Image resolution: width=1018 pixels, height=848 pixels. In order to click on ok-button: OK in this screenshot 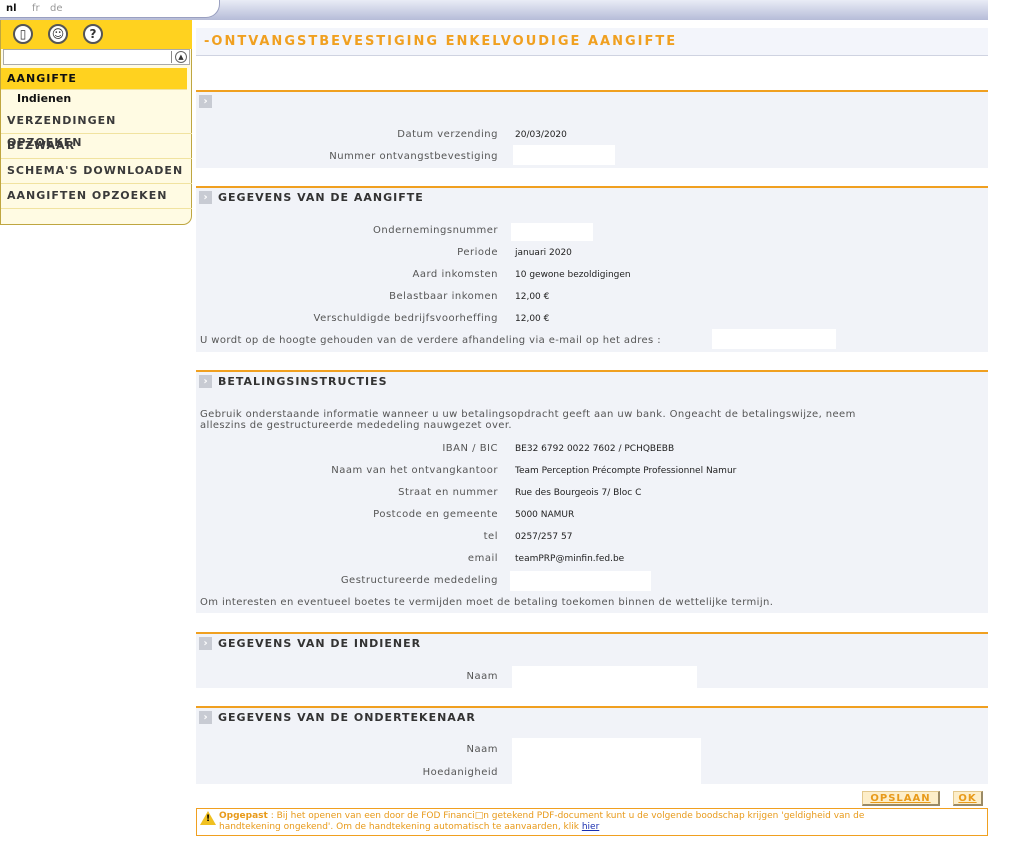, I will do `click(968, 798)`.